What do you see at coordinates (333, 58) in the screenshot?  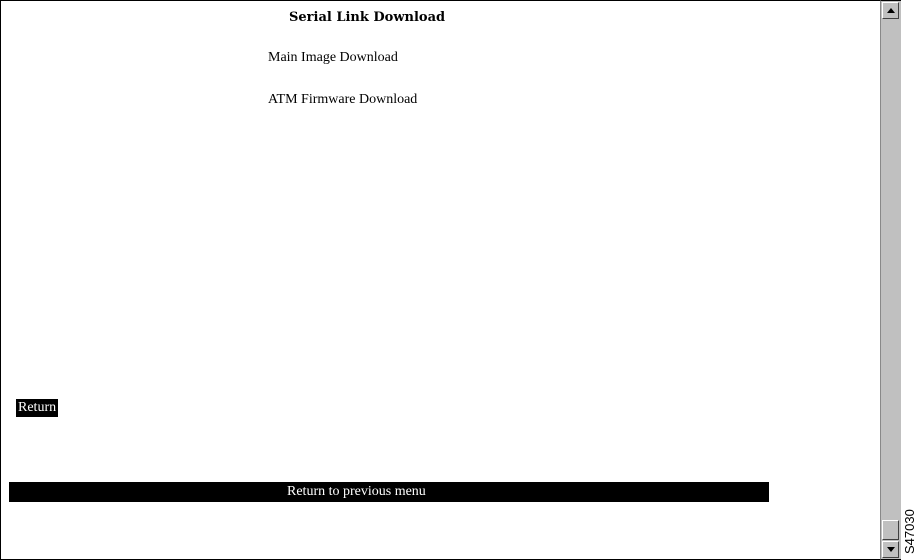 I see `menu-item-main-image-download: Main Image Download` at bounding box center [333, 58].